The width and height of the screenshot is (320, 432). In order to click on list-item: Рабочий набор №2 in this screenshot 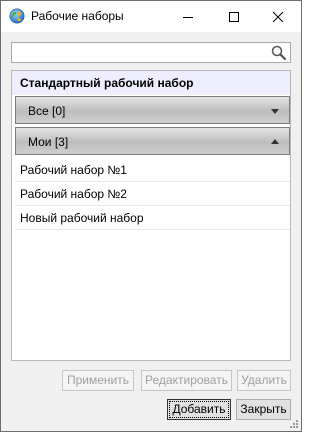, I will do `click(152, 194)`.